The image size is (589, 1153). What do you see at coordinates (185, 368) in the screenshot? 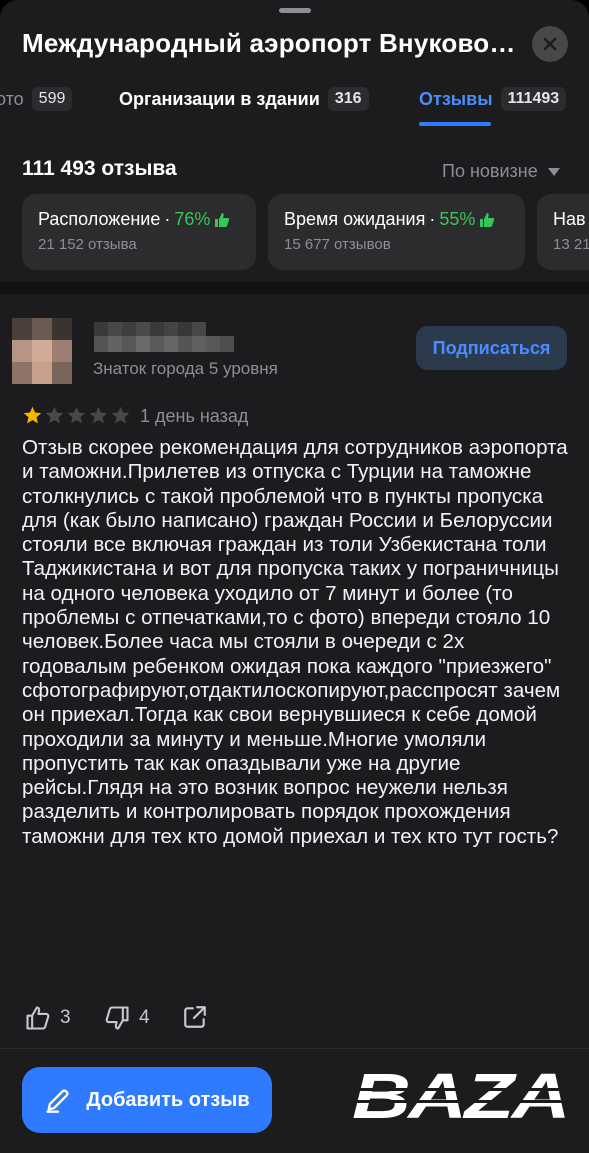
I see `user-level: Знаток города 5 уровня` at bounding box center [185, 368].